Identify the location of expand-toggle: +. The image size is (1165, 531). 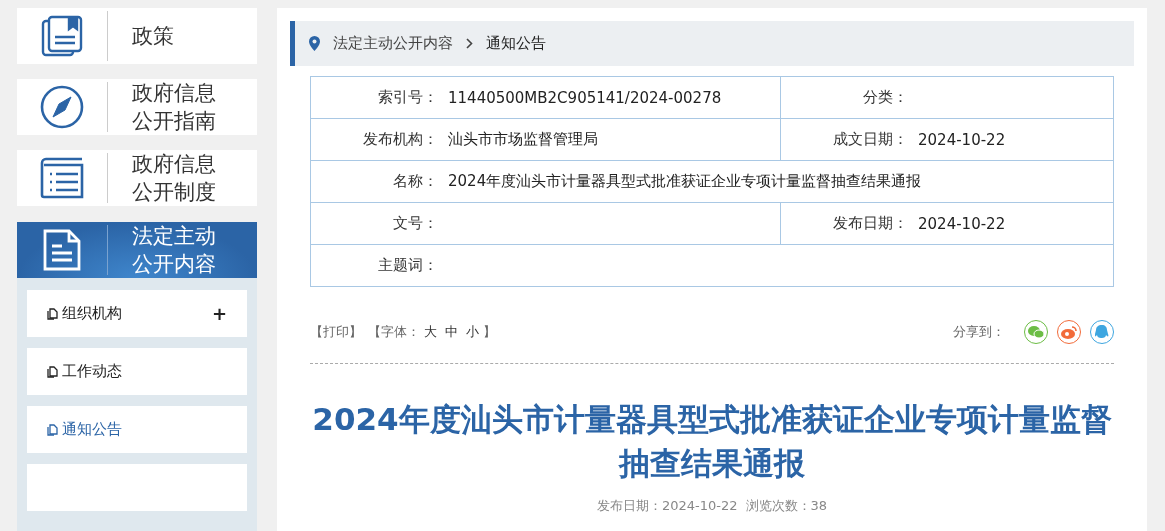
(219, 314).